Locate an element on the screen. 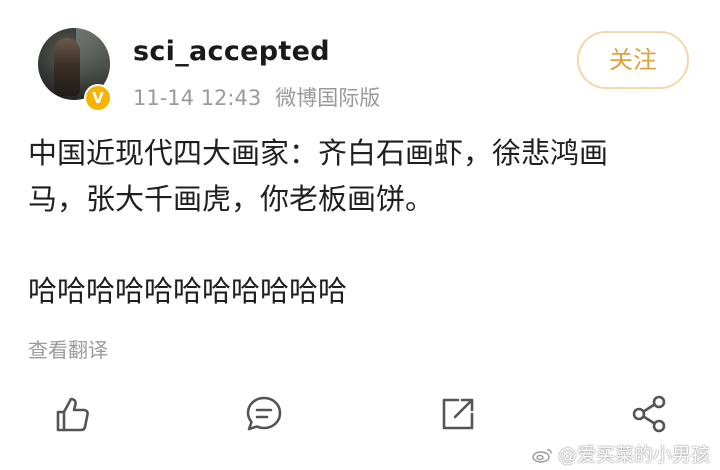 The height and width of the screenshot is (470, 720). watermark: @爱买菜的小男孩 is located at coordinates (621, 453).